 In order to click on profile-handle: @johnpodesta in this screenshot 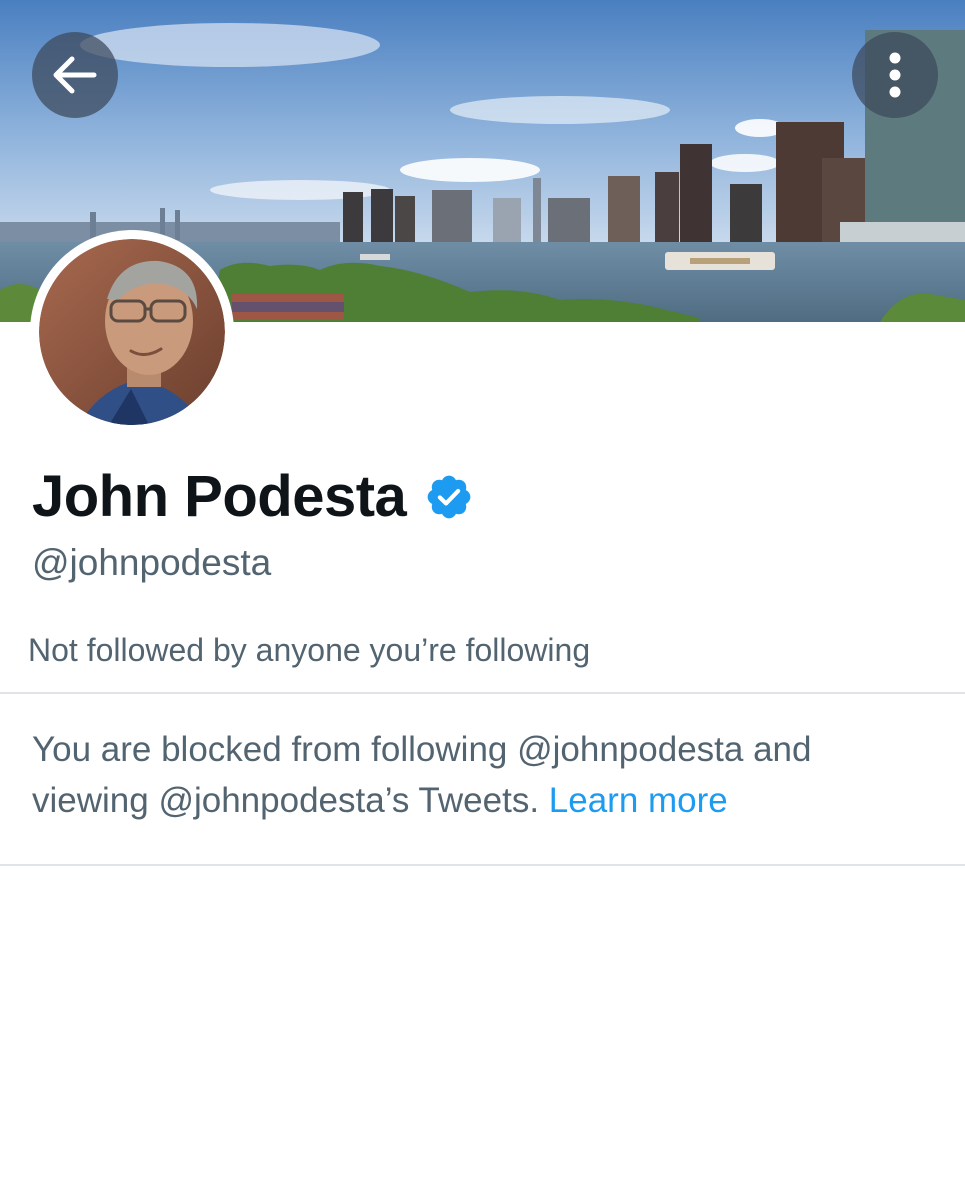, I will do `click(152, 562)`.